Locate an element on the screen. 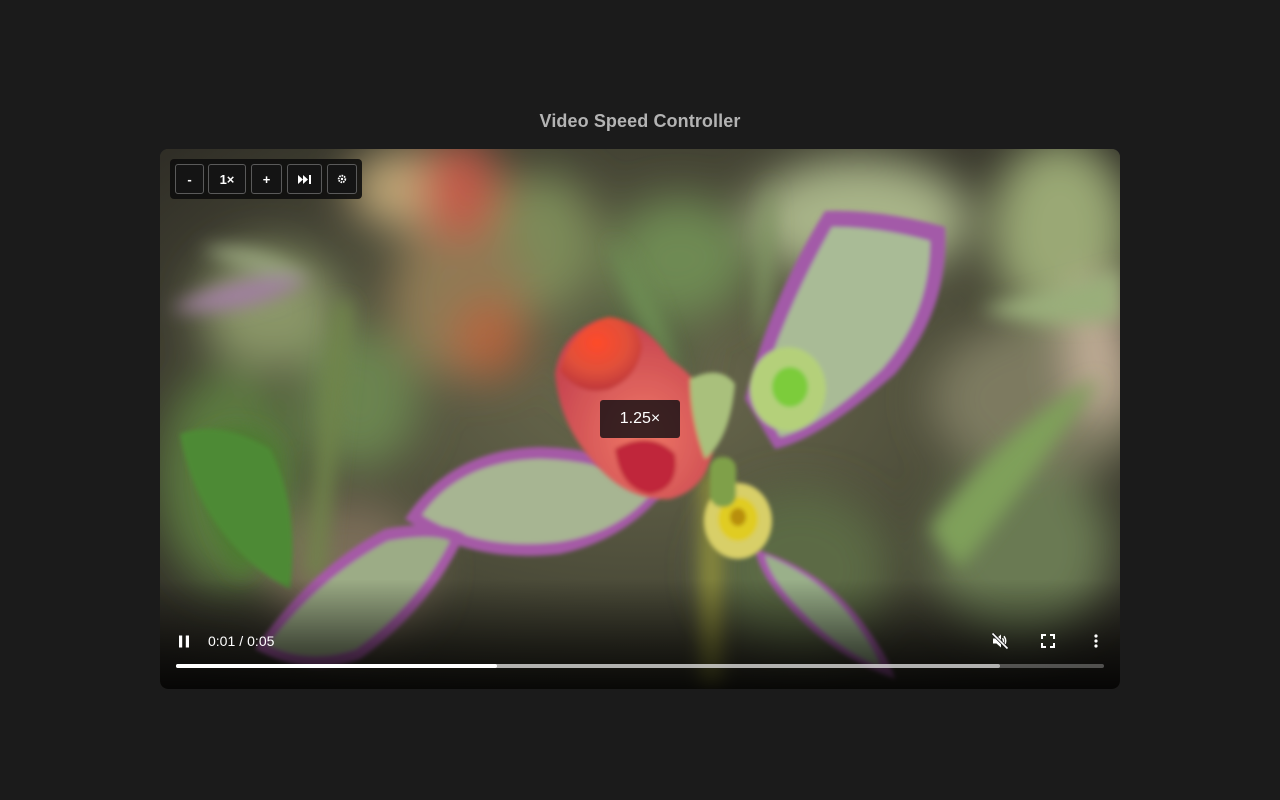 The image size is (1280, 800). speed-decrease-button: - is located at coordinates (189, 179).